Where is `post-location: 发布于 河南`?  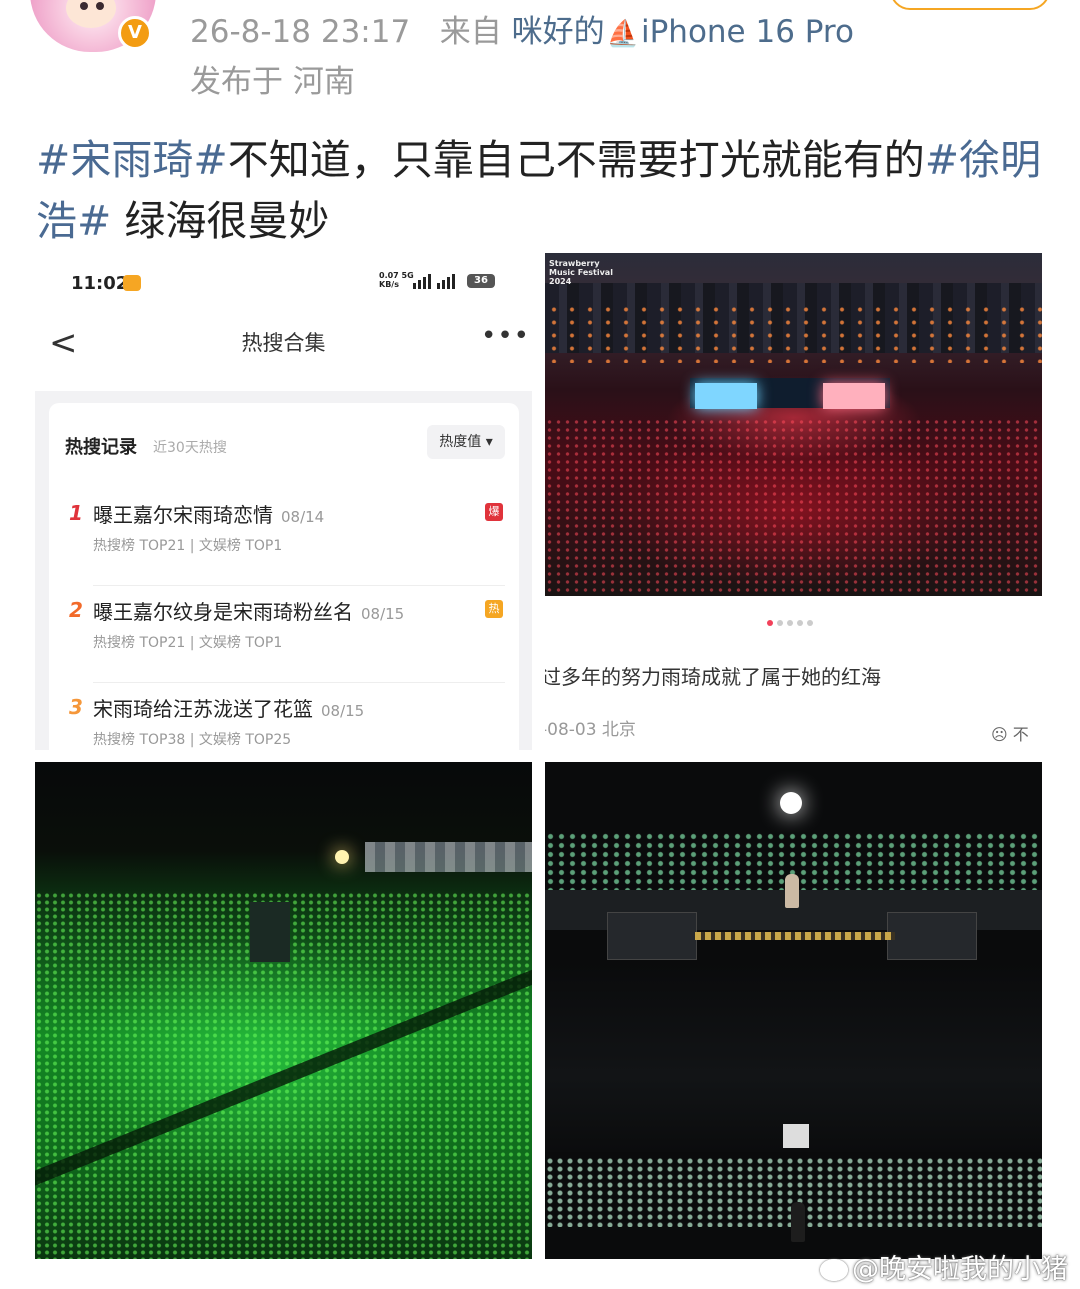 post-location: 发布于 河南 is located at coordinates (272, 82).